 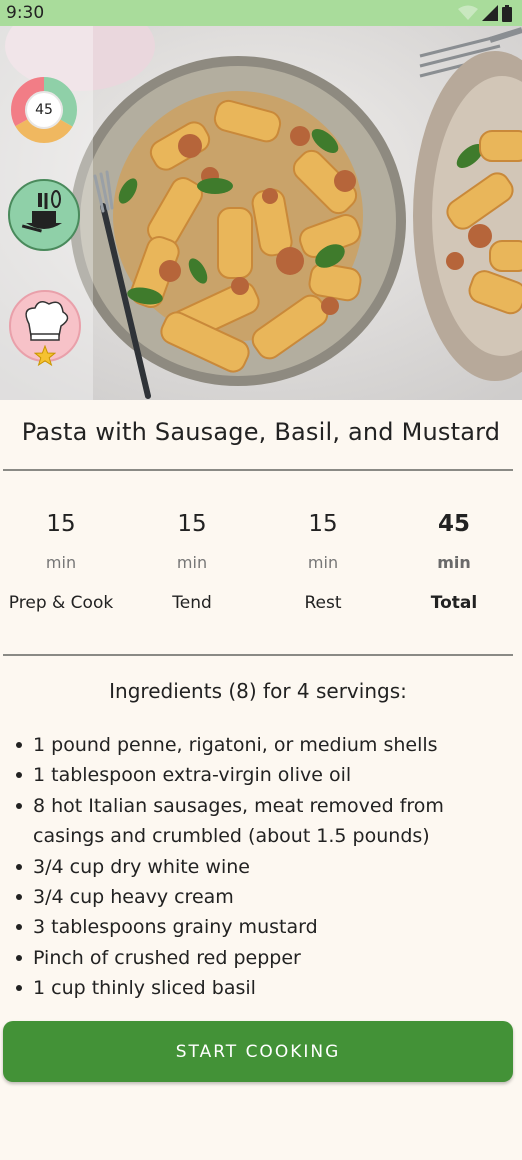 I want to click on time-label: Tend, so click(x=192, y=603).